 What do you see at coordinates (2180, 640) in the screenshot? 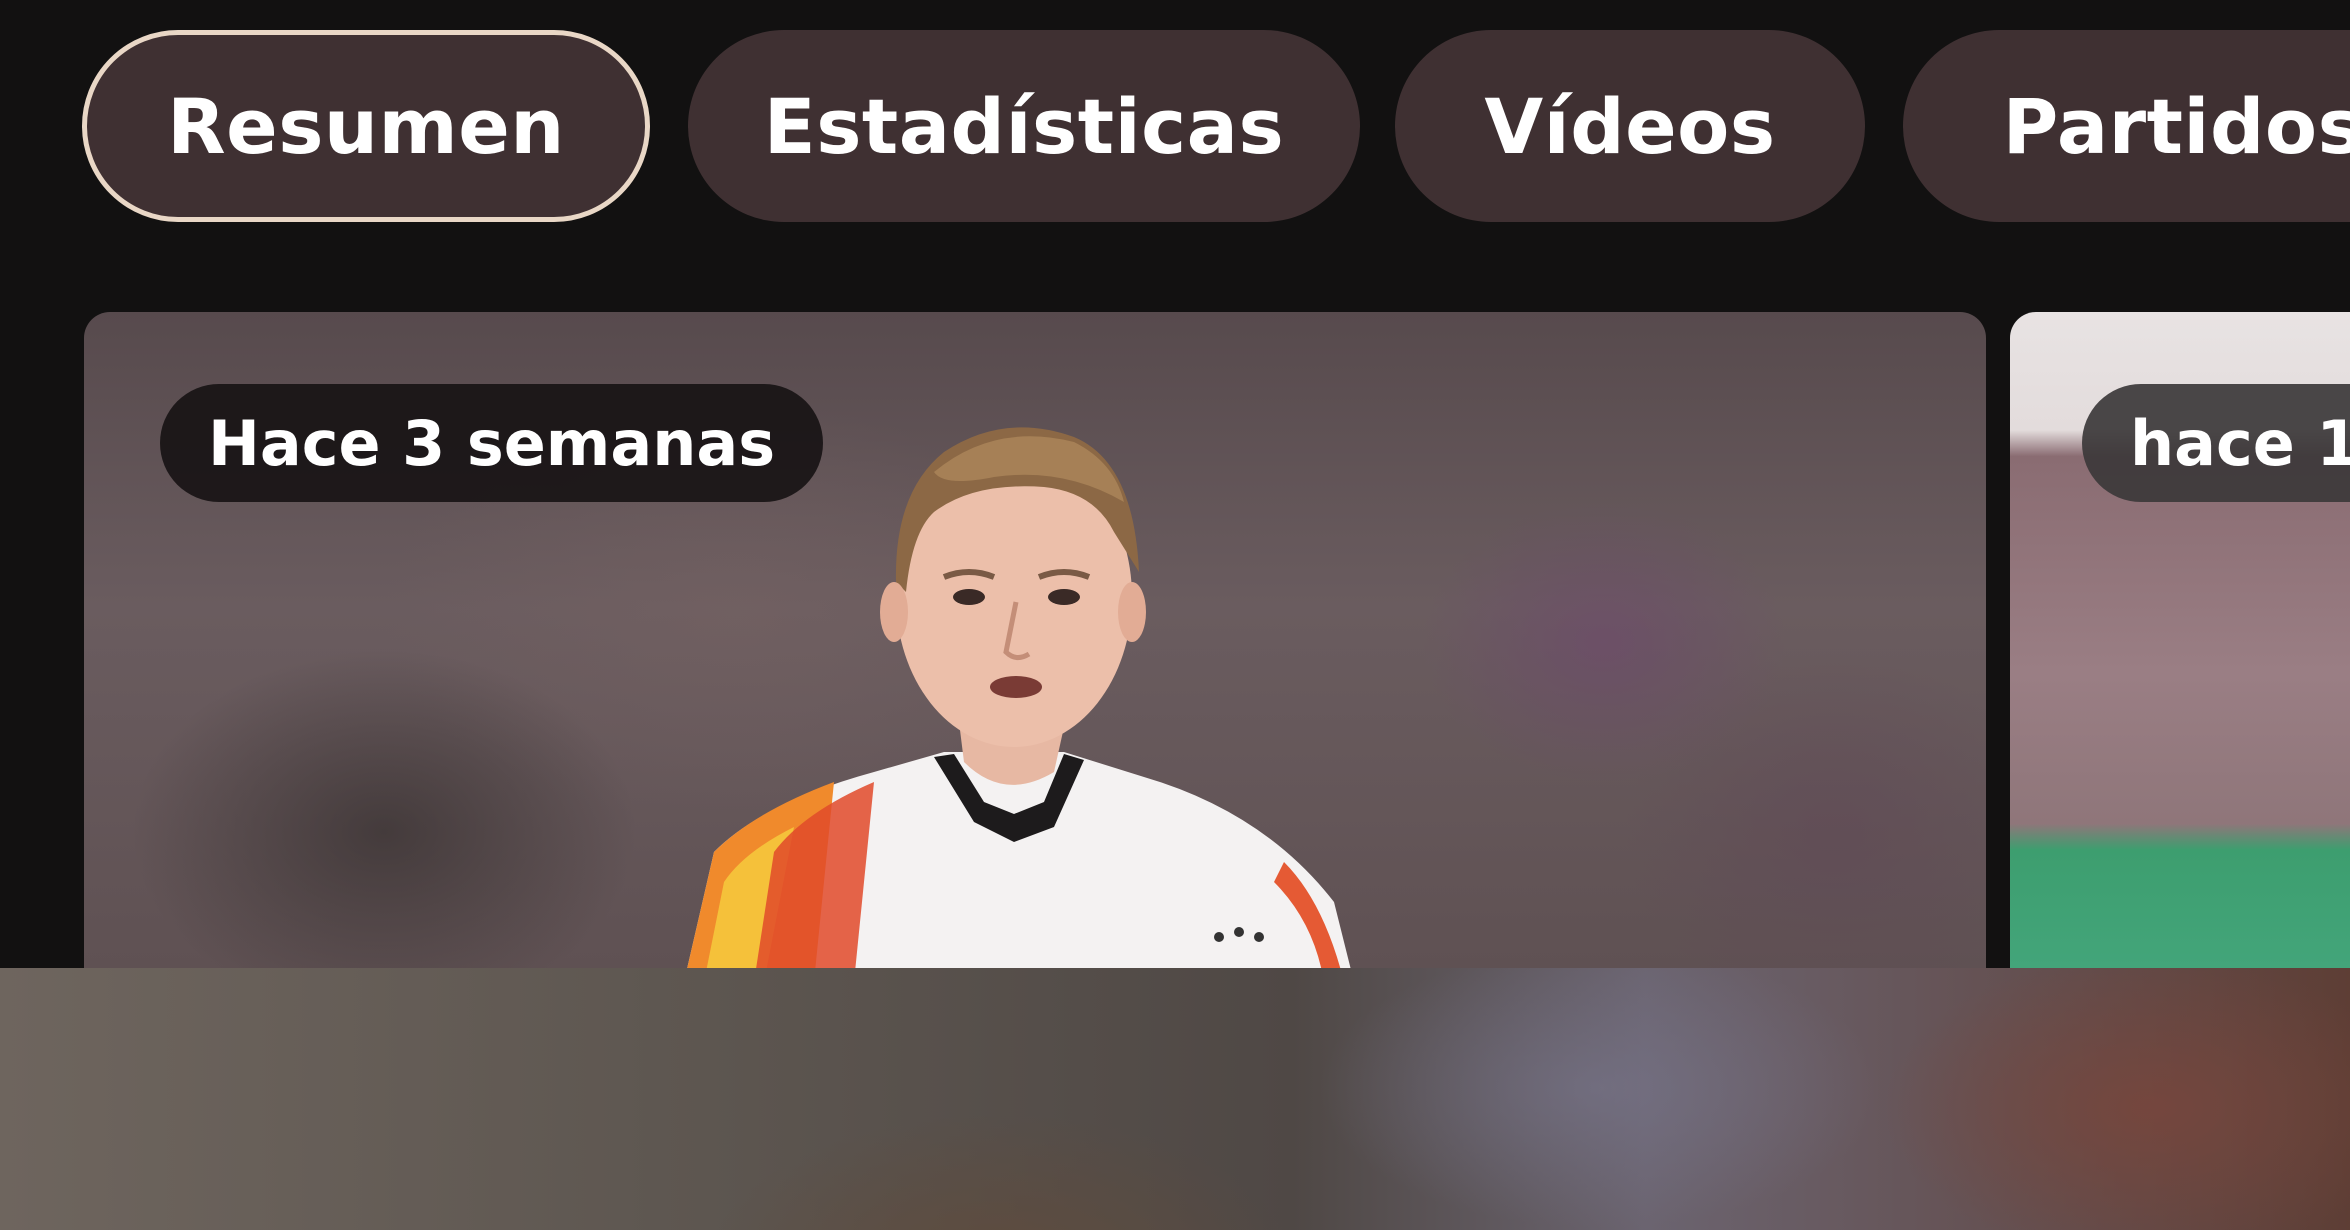
I see `news-card: hace 1` at bounding box center [2180, 640].